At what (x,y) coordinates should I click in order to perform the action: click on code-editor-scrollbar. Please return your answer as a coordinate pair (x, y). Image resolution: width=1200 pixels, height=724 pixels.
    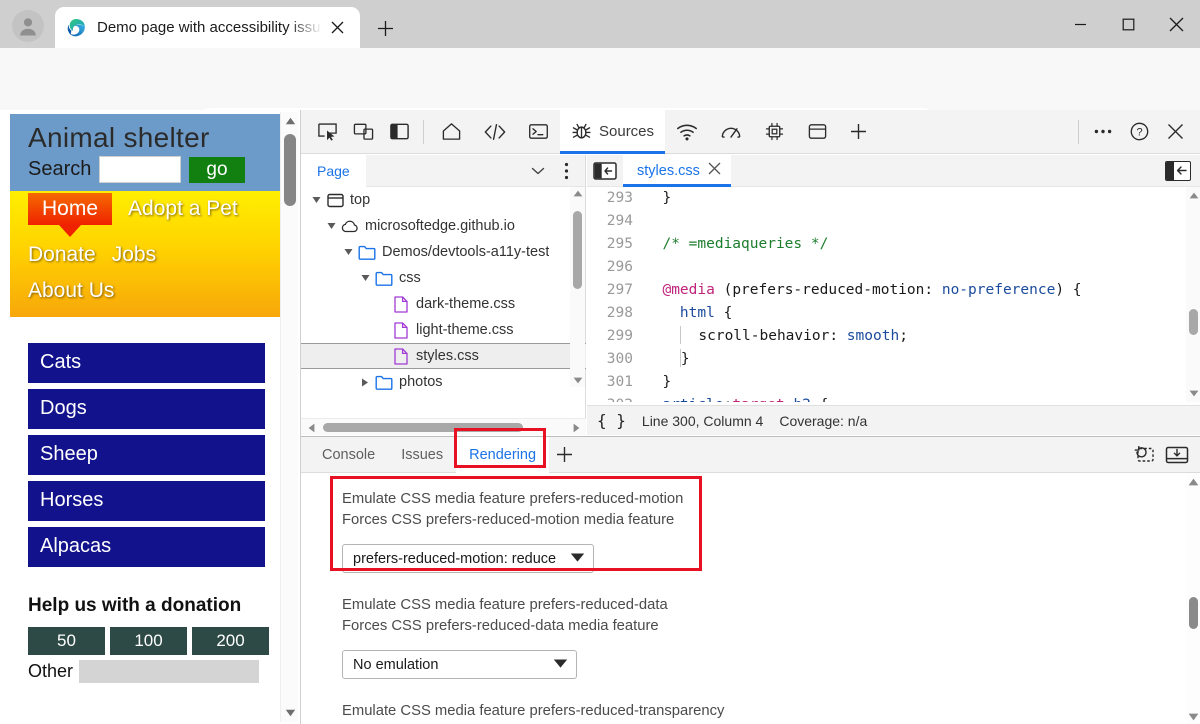
    Looking at the image, I should click on (1193, 294).